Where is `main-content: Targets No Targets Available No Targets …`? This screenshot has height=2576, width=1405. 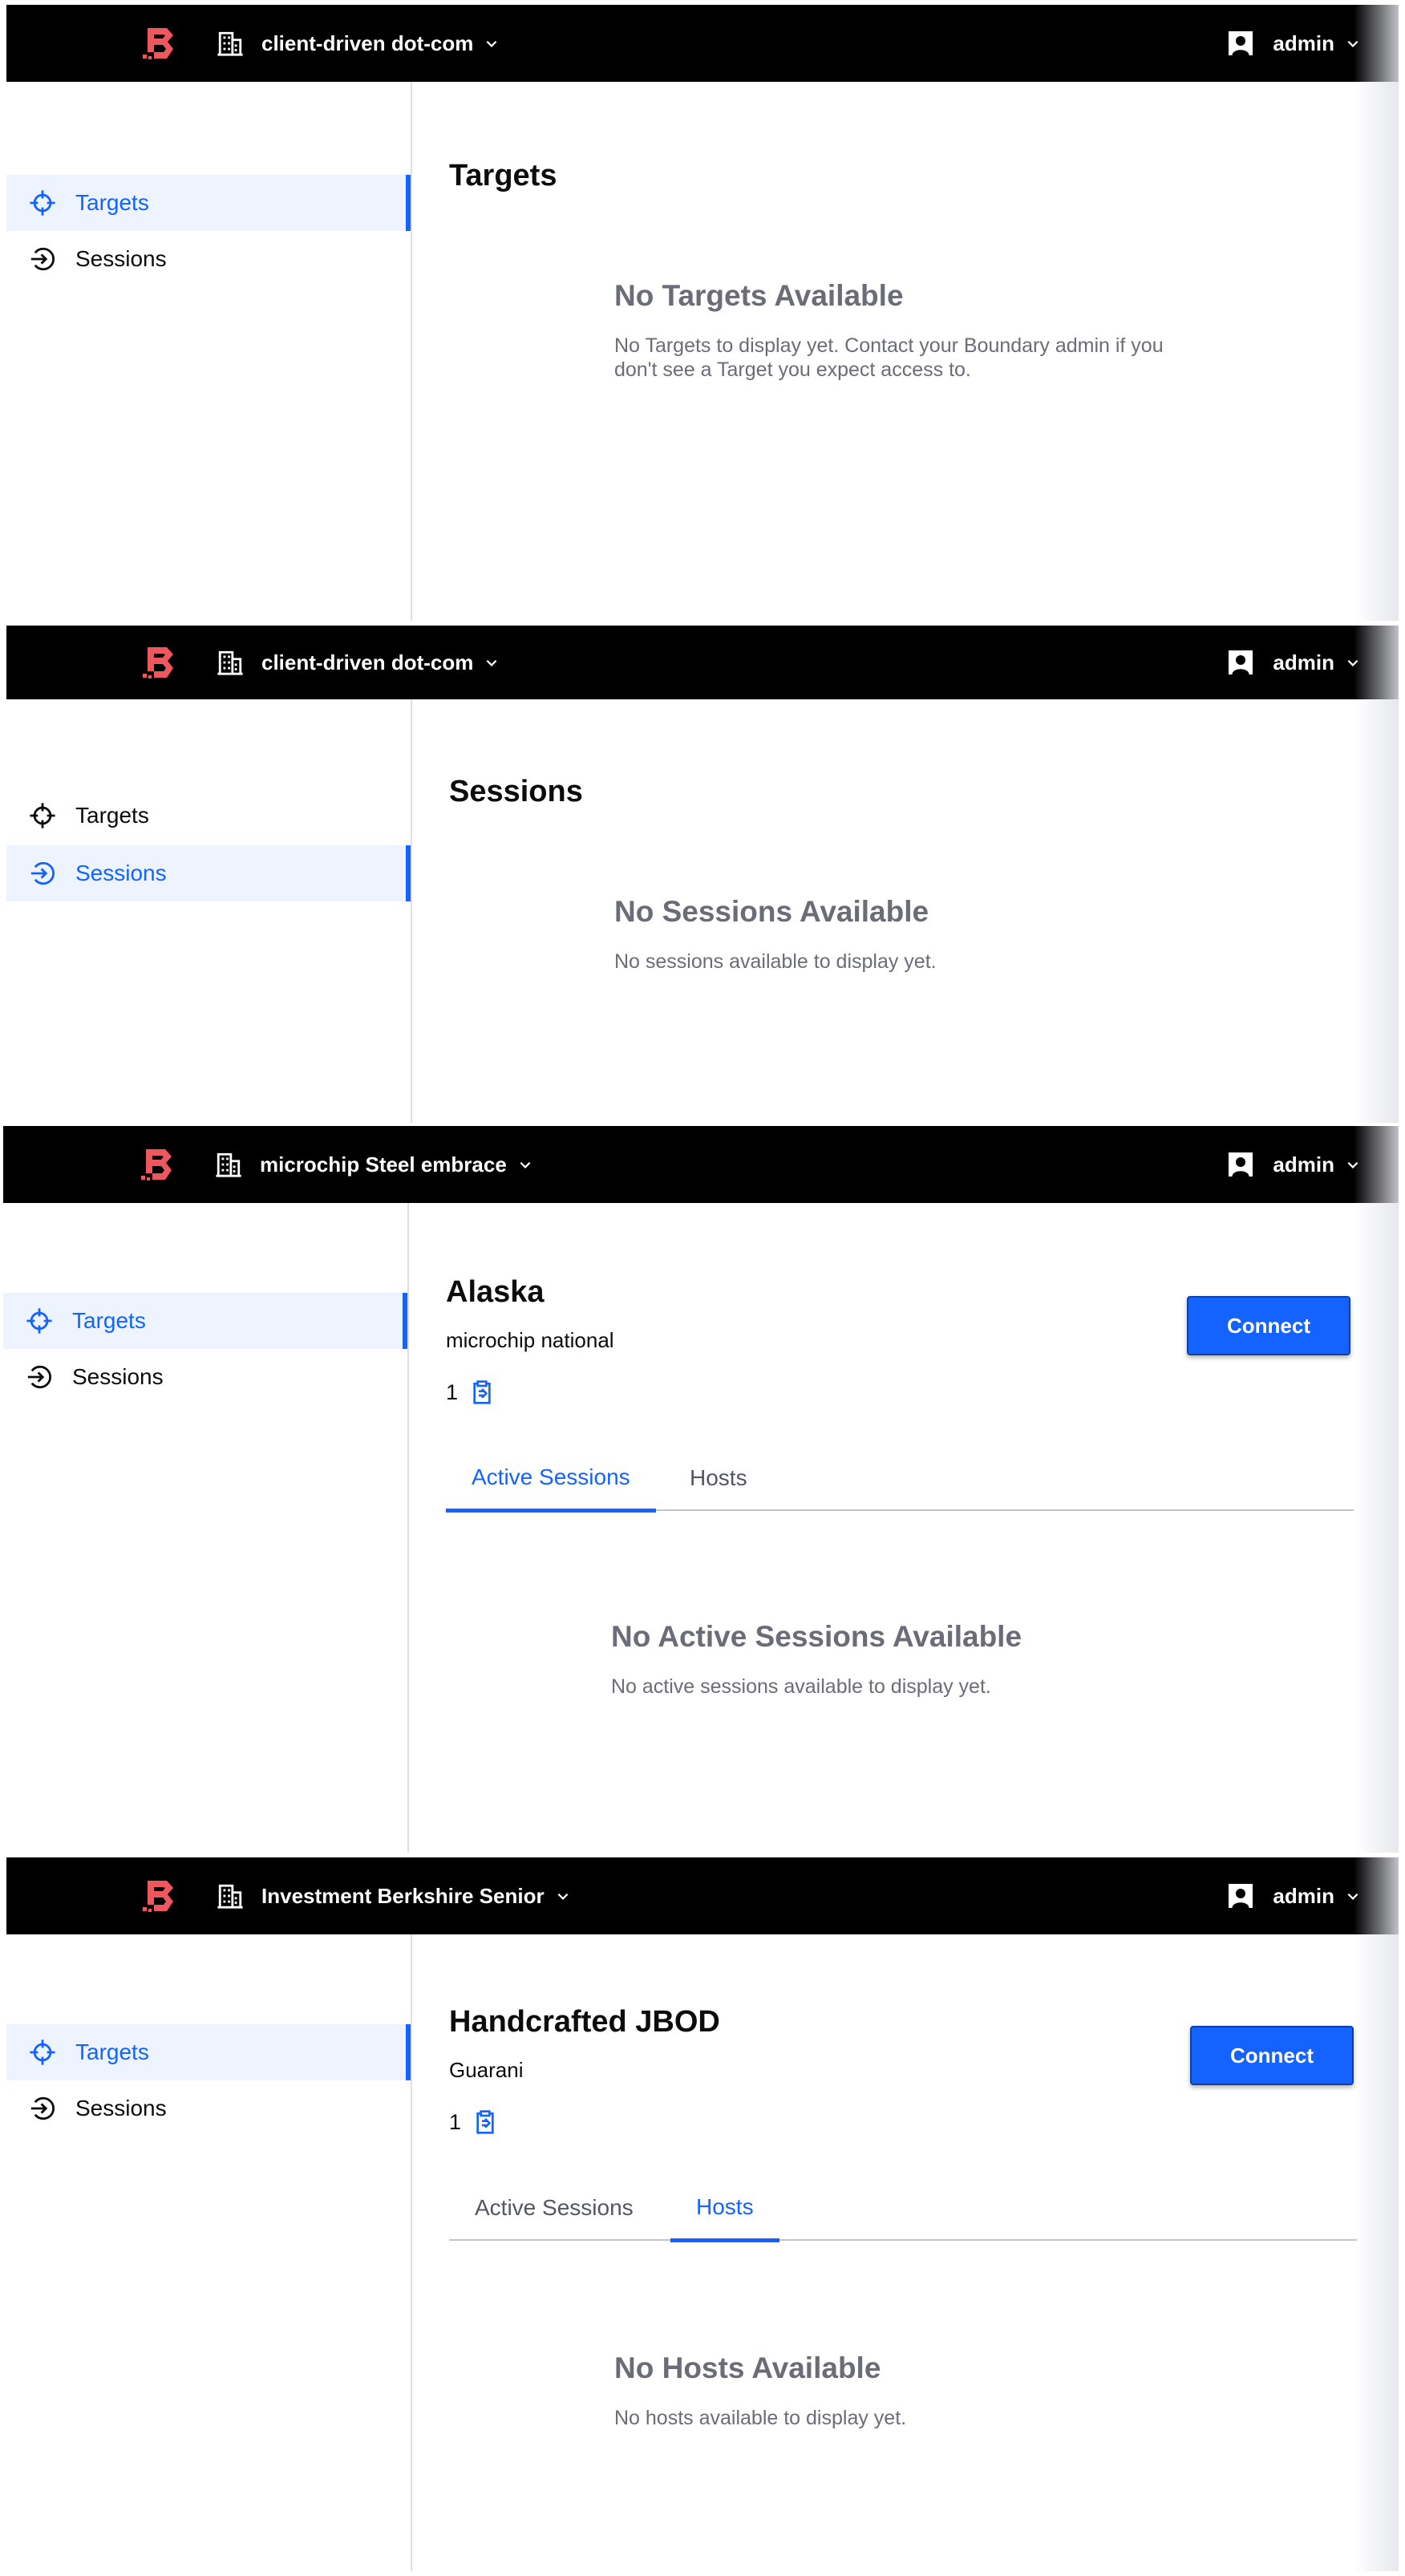
main-content: Targets No Targets Available No Targets … is located at coordinates (924, 351).